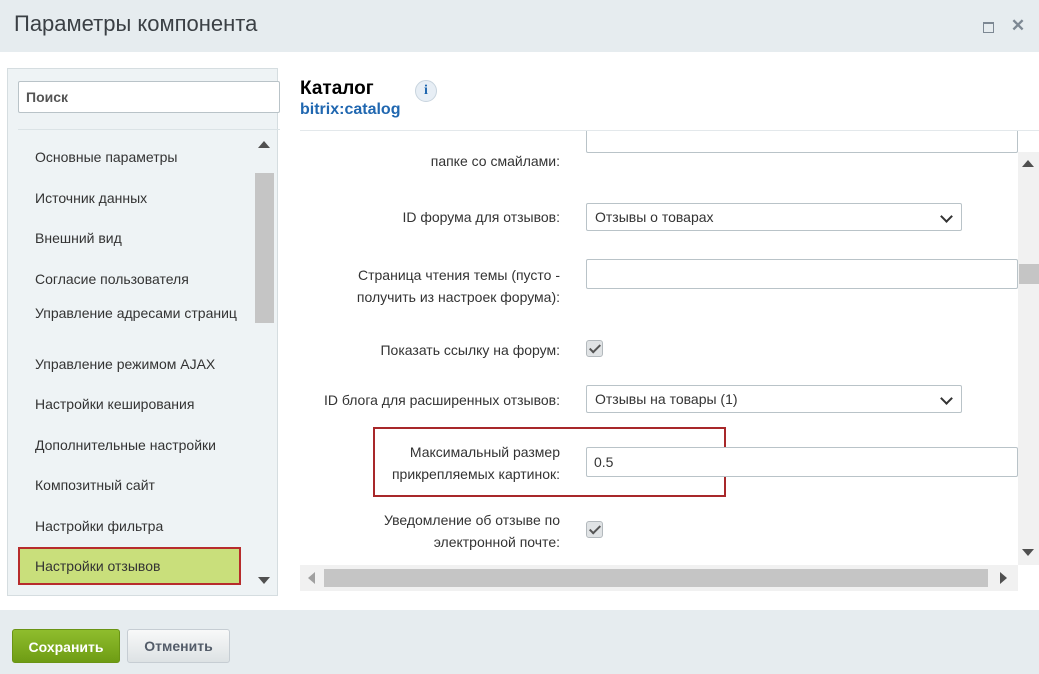 The image size is (1039, 674). Describe the element at coordinates (519, 26) in the screenshot. I see `window-titlebar: Параметры компонента ✕` at that location.